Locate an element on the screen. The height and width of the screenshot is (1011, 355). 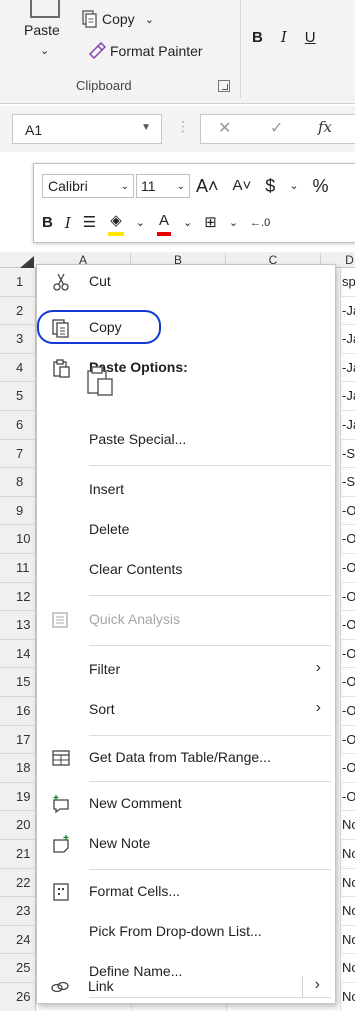
row-header: 20 is located at coordinates (18, 825).